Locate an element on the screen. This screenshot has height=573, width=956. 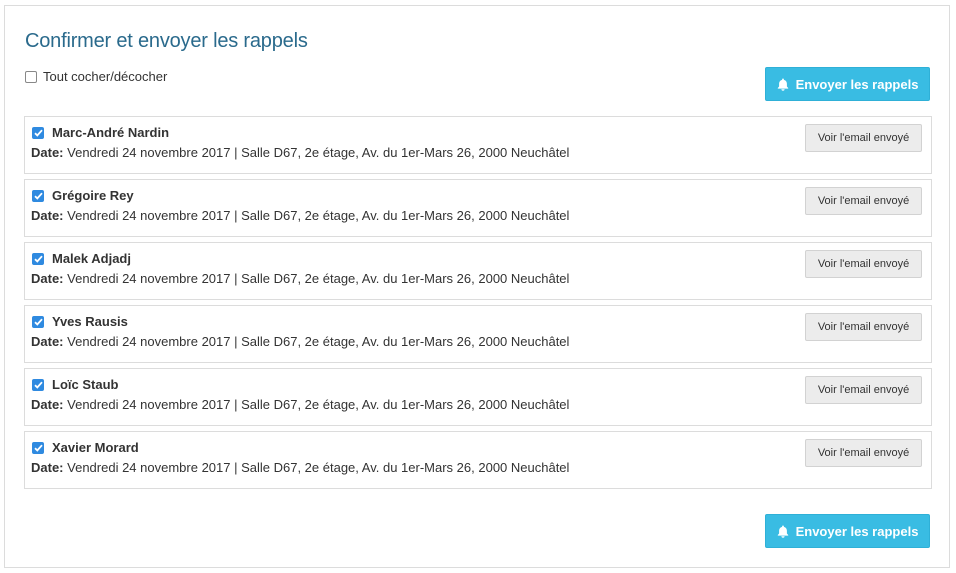
toggle-all-checkbox: Tout cocher/décocher is located at coordinates (96, 76).